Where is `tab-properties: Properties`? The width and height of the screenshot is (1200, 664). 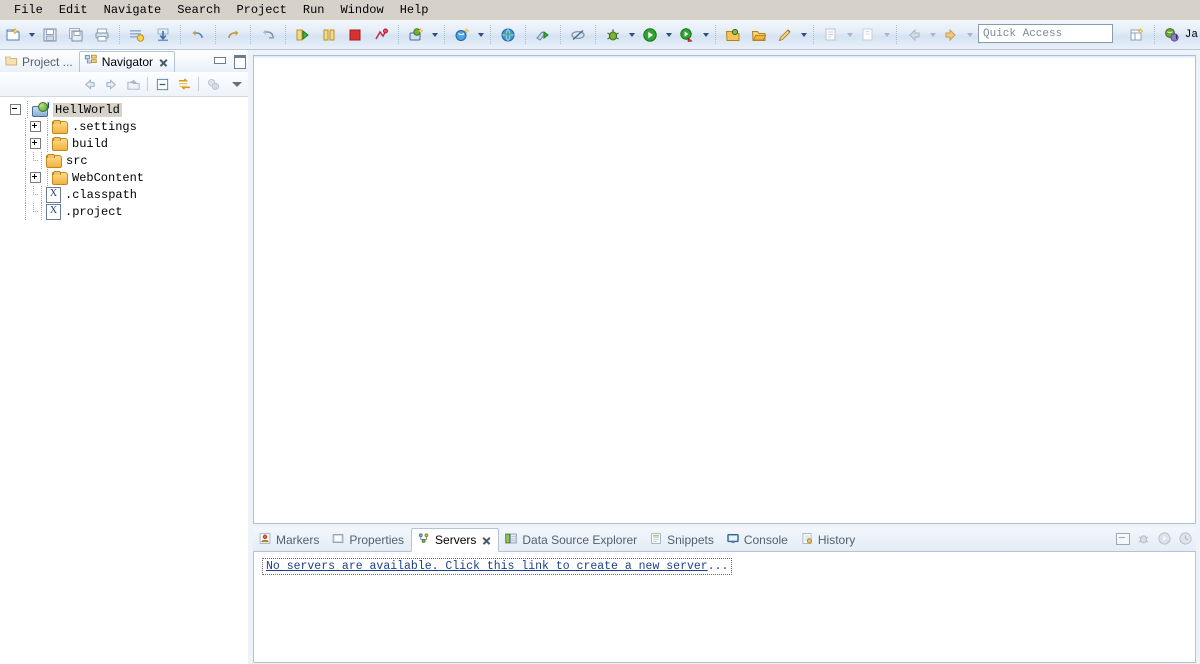
tab-properties: Properties is located at coordinates (368, 540).